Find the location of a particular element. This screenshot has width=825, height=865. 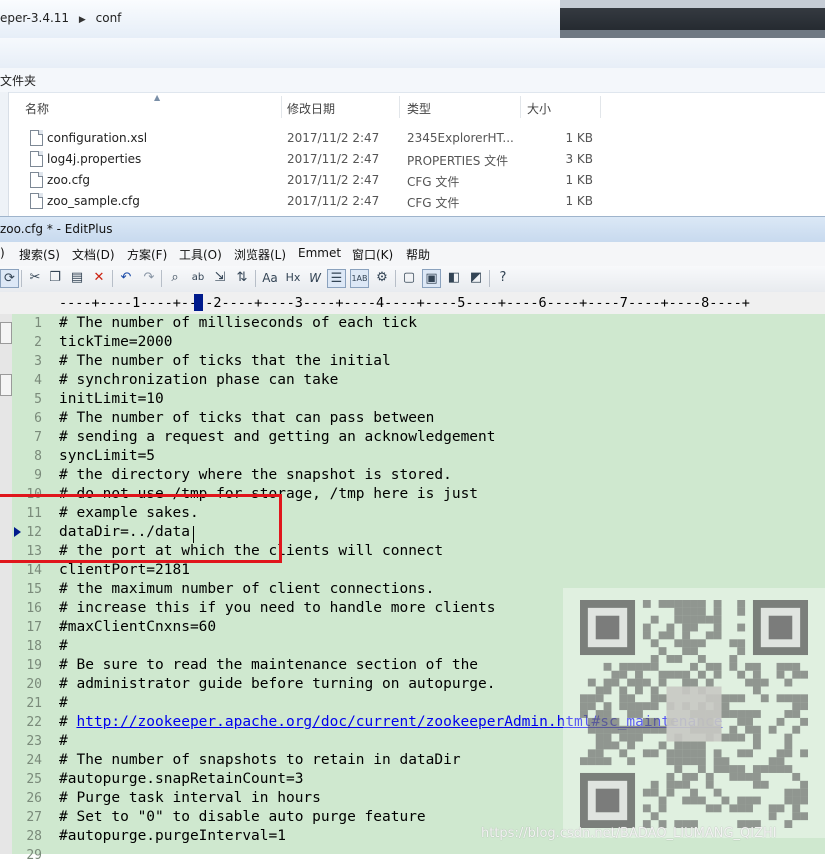

file-type: CFG 文件 is located at coordinates (433, 203).